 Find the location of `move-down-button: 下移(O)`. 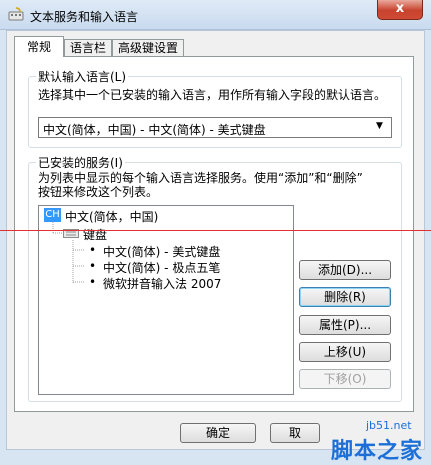

move-down-button: 下移(O) is located at coordinates (345, 379).